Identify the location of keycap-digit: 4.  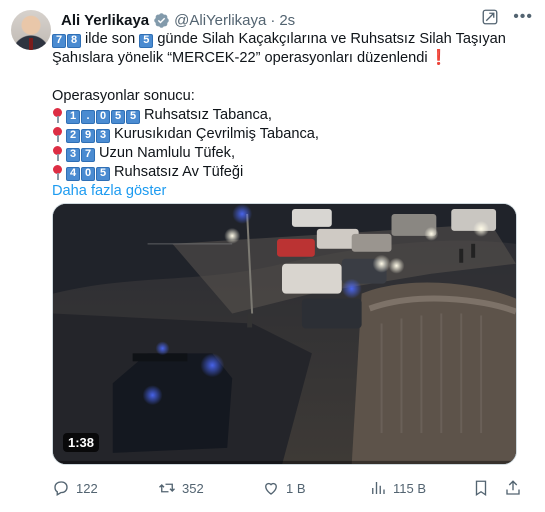
(73, 173).